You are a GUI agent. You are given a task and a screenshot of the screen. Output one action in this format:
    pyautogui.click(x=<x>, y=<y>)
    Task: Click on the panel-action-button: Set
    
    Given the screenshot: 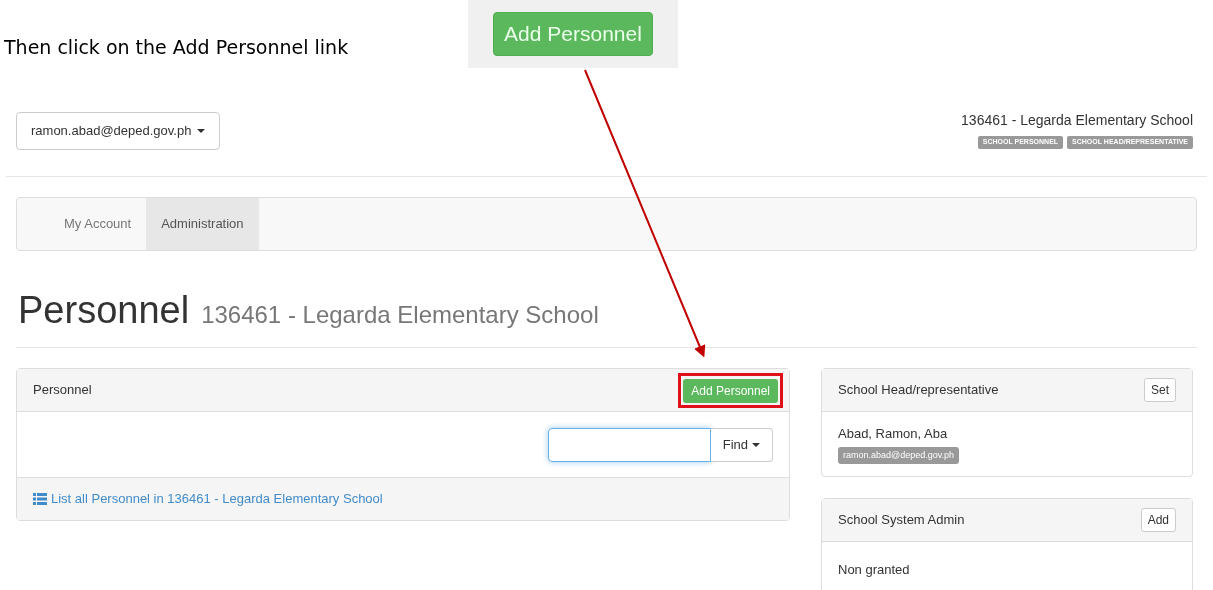 What is the action you would take?
    pyautogui.click(x=1160, y=390)
    